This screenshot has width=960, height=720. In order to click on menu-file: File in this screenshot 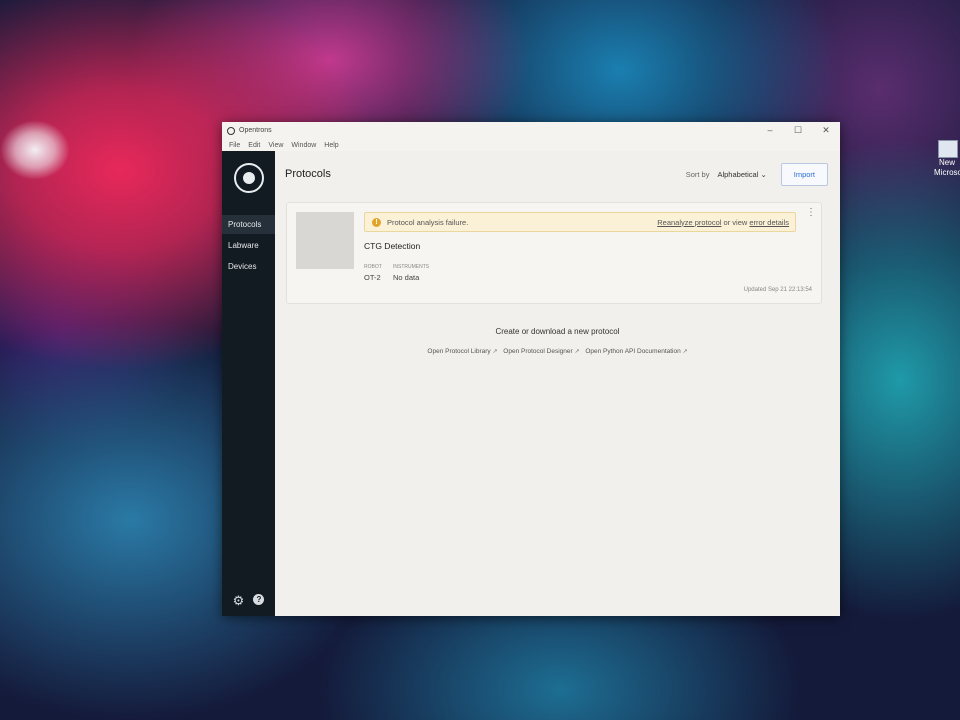, I will do `click(234, 145)`.